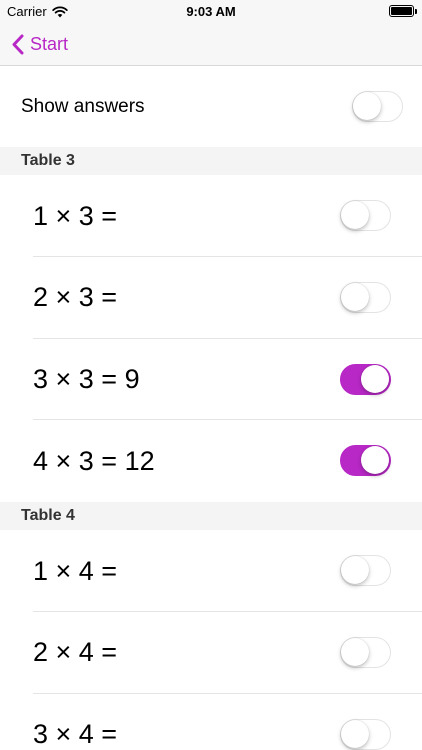  What do you see at coordinates (75, 215) in the screenshot?
I see `equation-label: 1 × 3 =` at bounding box center [75, 215].